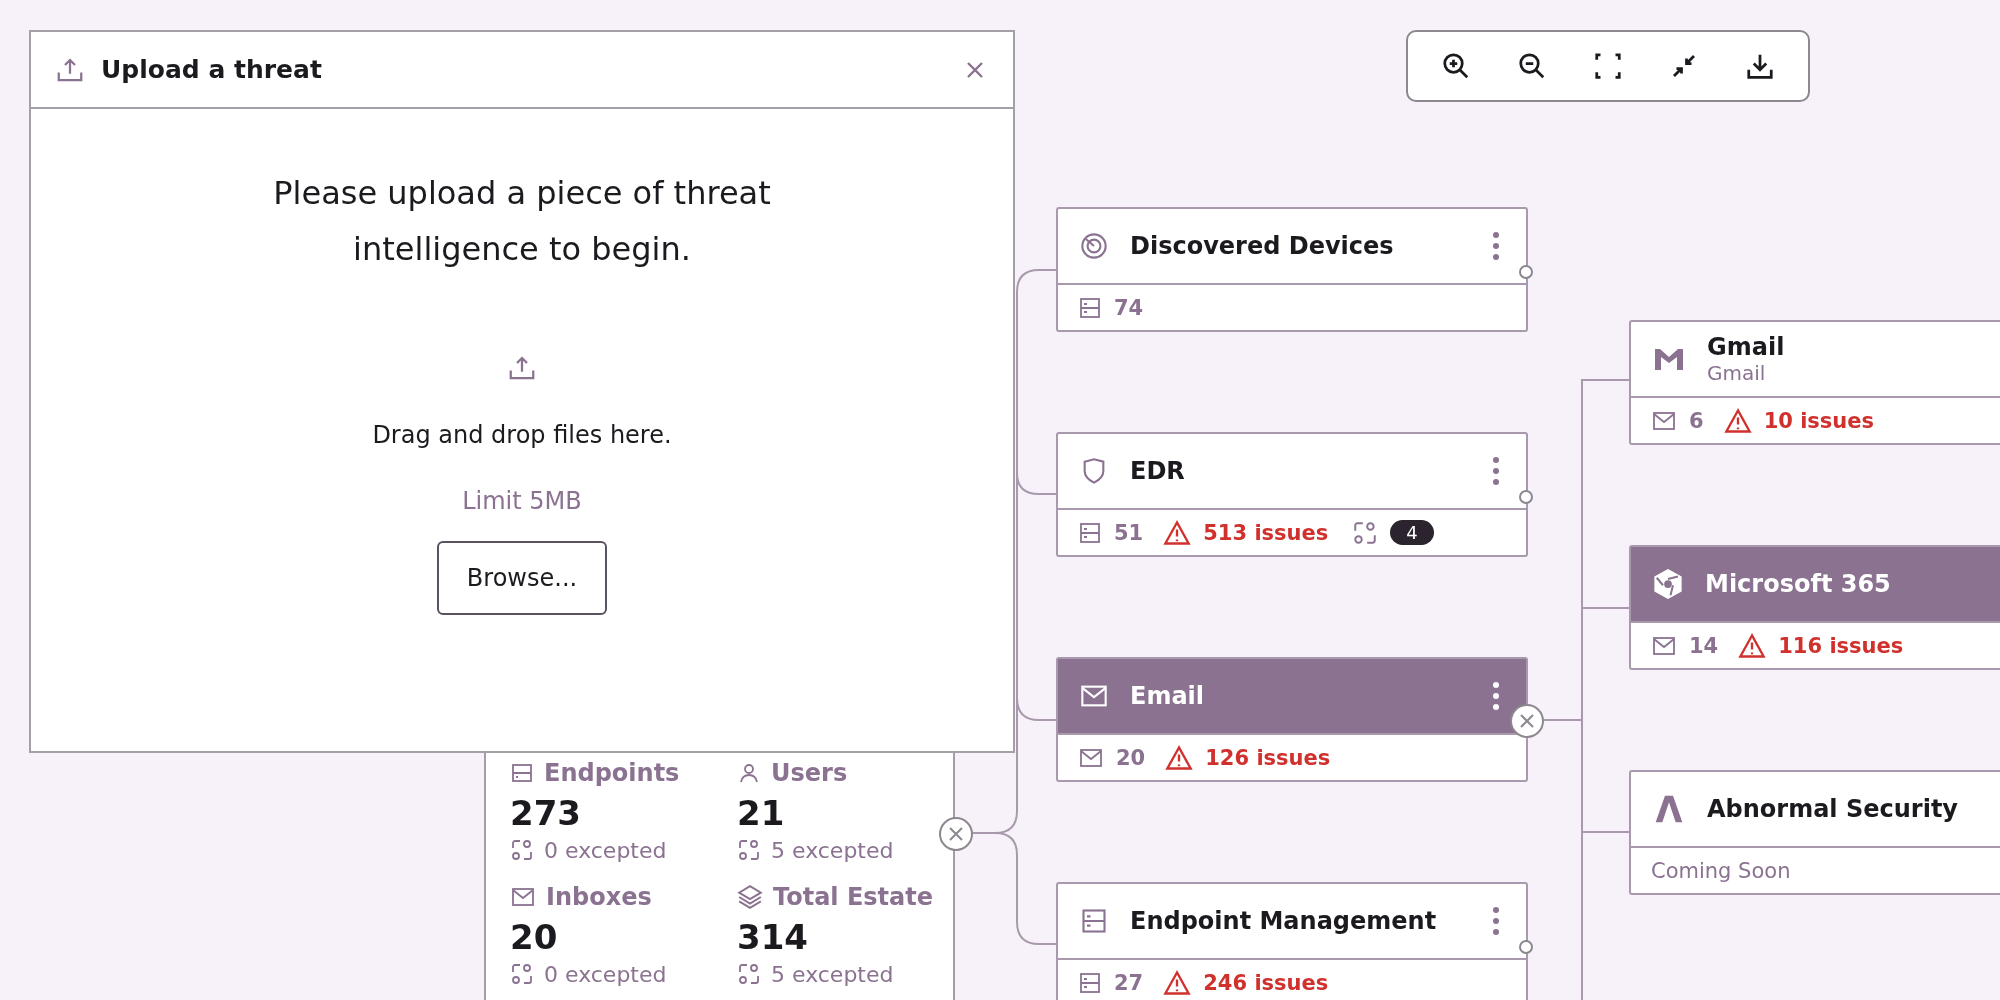 The width and height of the screenshot is (2000, 1000). I want to click on stat-value: 314, so click(773, 937).